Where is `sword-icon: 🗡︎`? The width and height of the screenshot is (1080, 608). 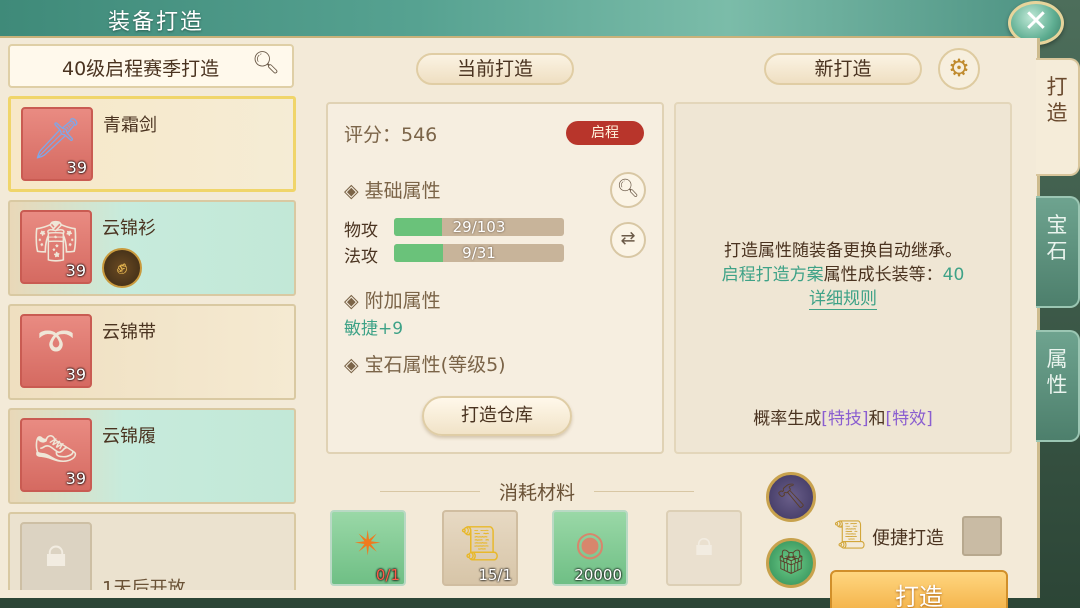 sword-icon: 🗡︎ is located at coordinates (57, 139).